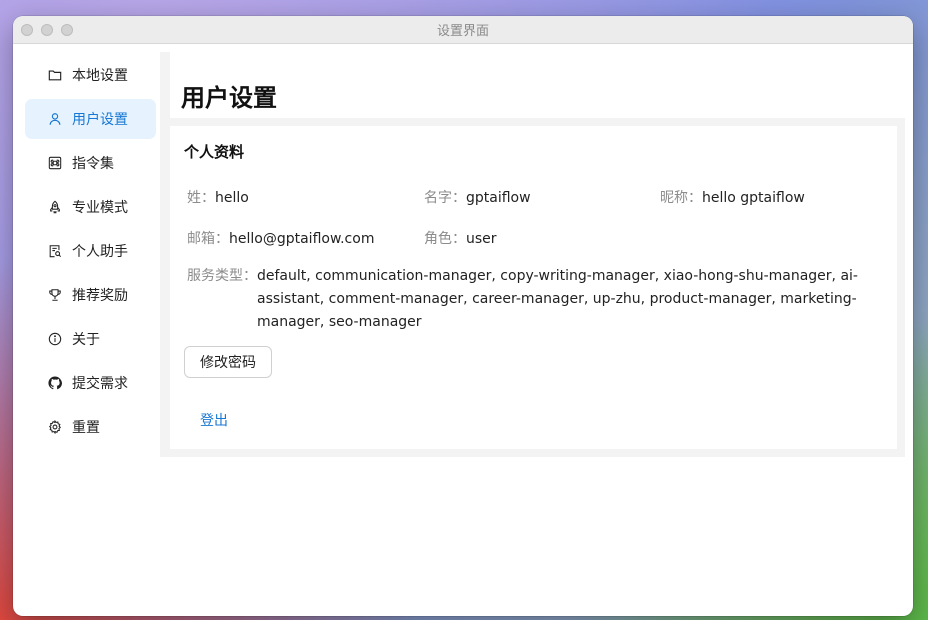  Describe the element at coordinates (27, 30) in the screenshot. I see `close-window-button` at that location.